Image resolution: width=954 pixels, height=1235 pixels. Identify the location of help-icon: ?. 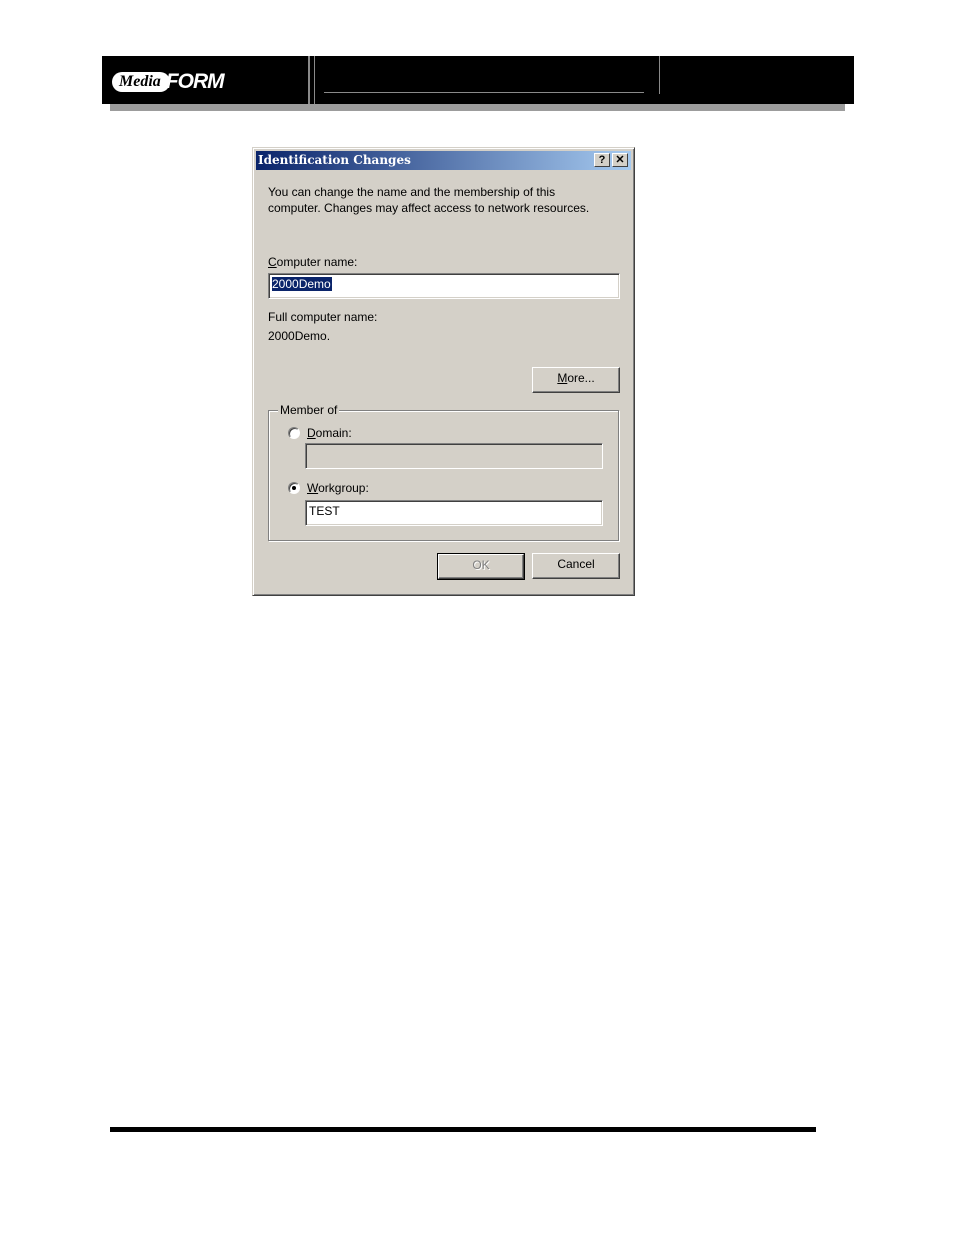
(602, 160).